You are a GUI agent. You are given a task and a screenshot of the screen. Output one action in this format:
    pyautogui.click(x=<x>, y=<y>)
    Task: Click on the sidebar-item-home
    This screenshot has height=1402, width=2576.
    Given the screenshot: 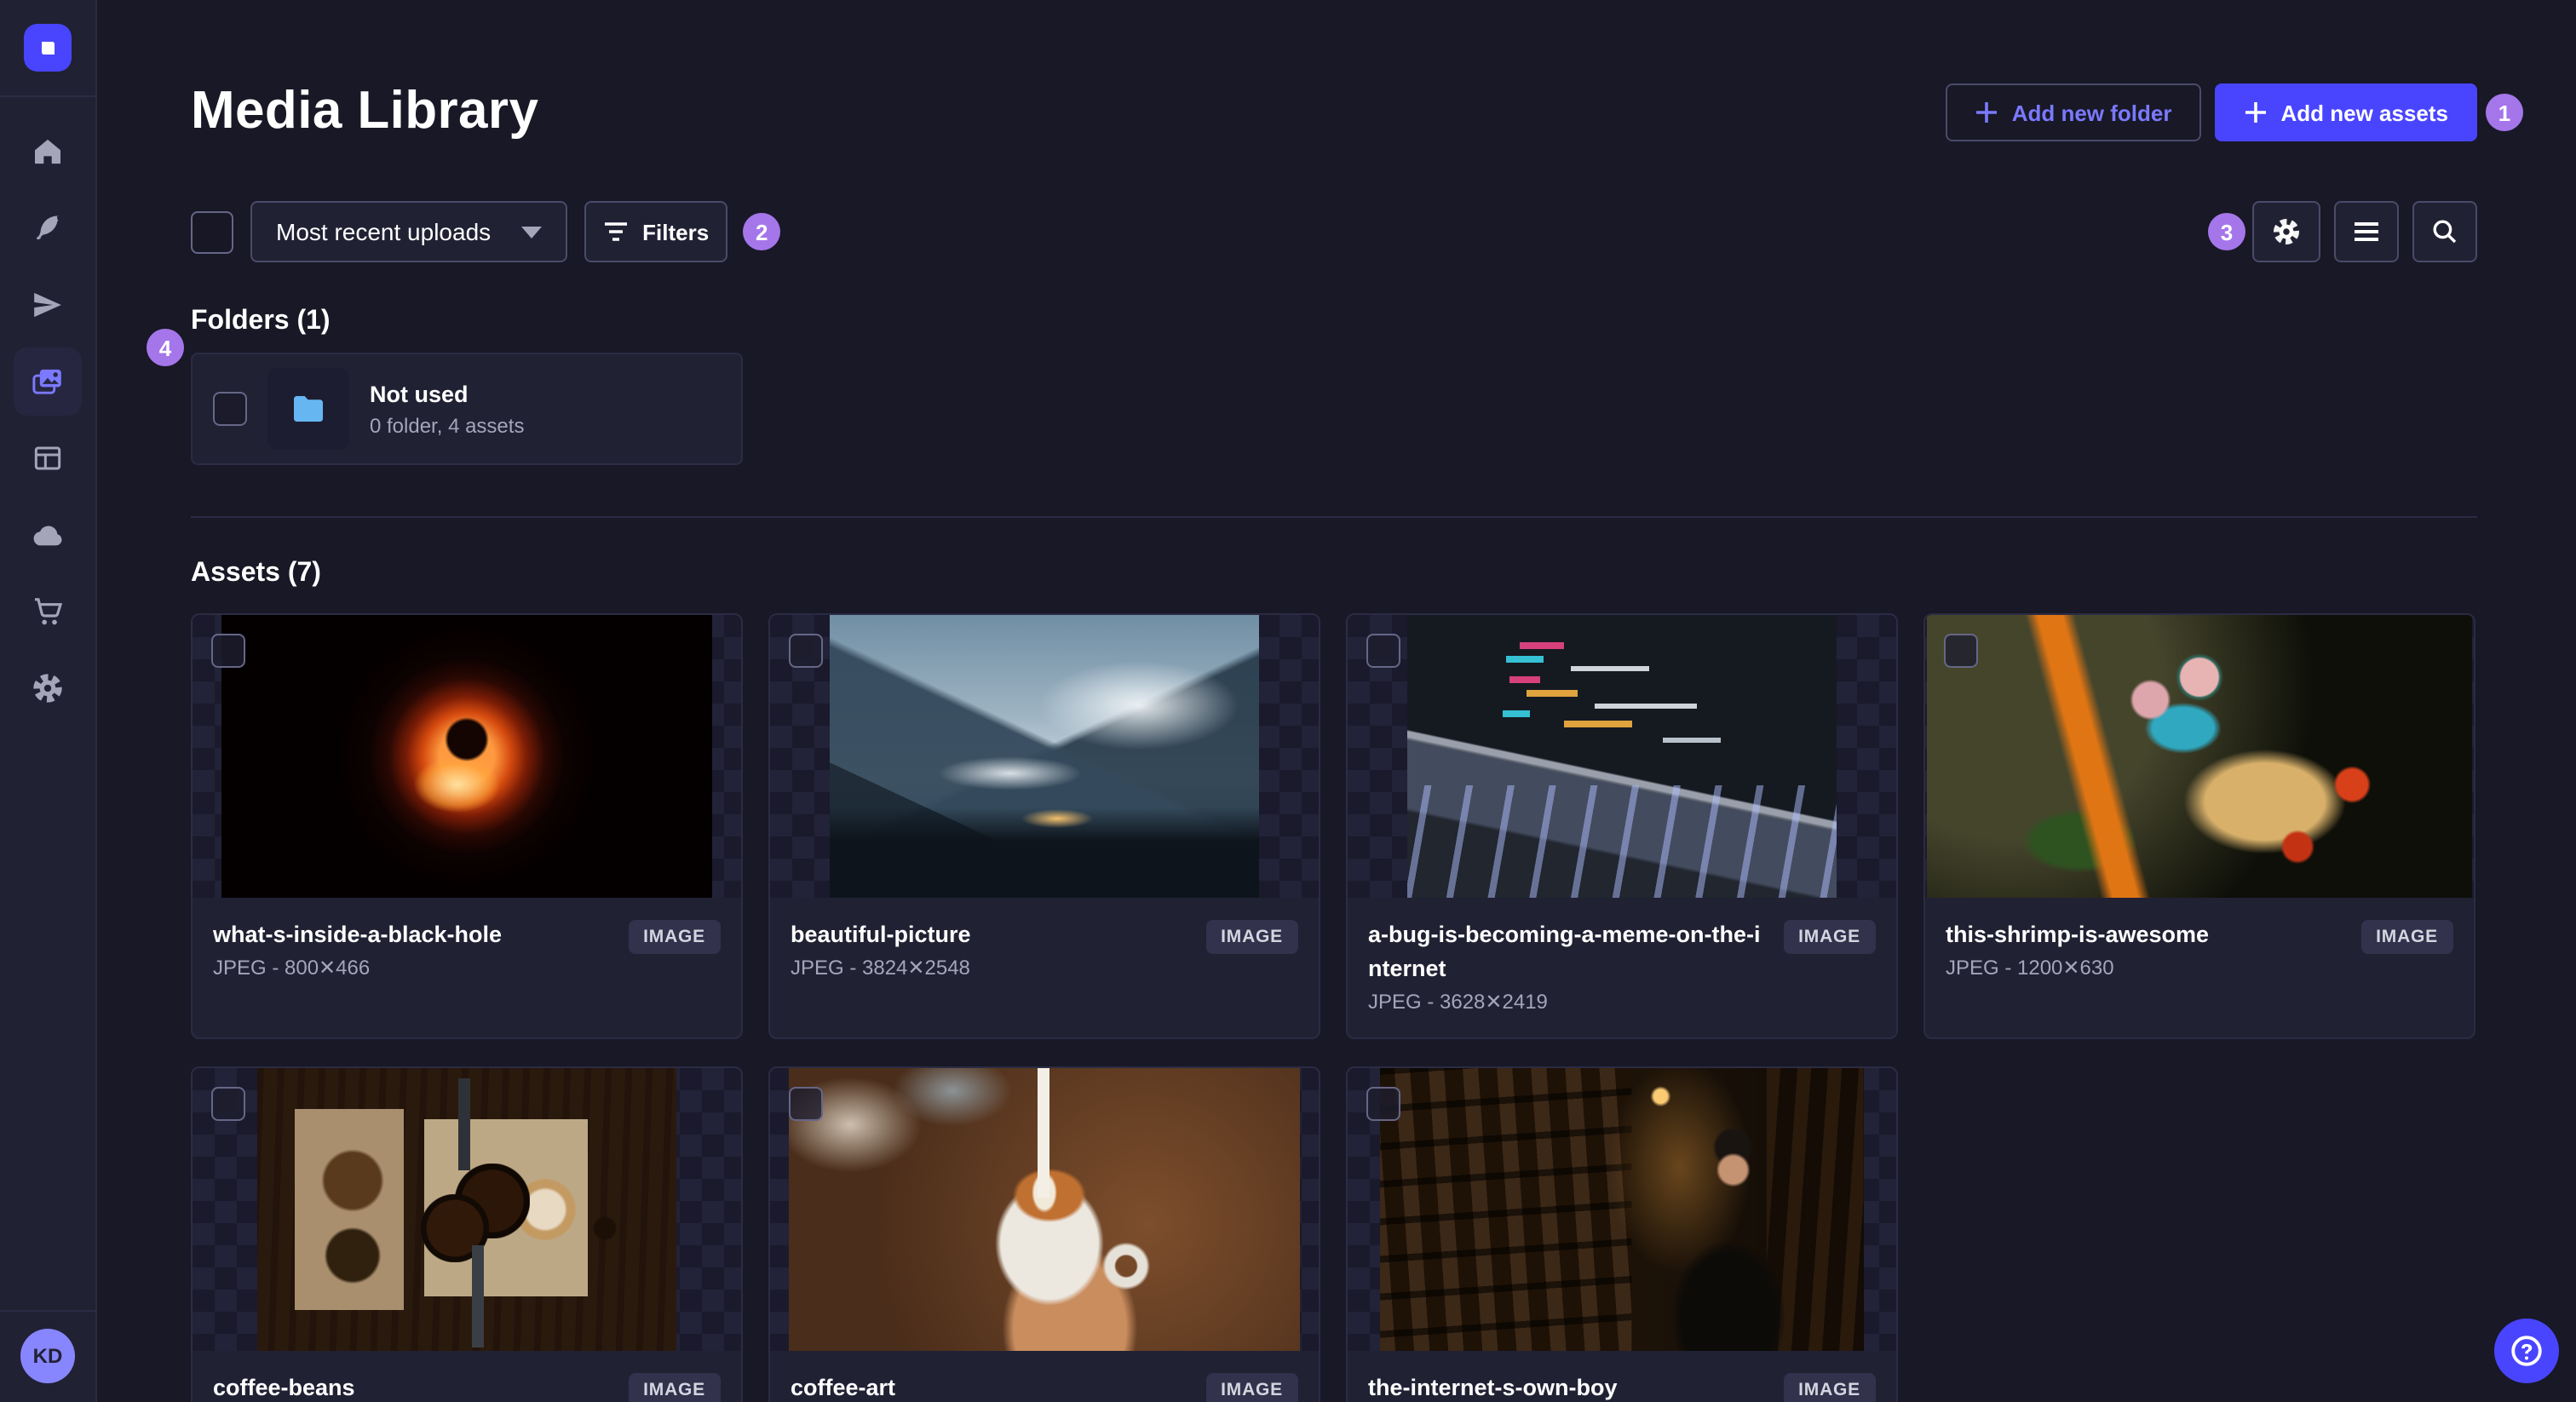 What is the action you would take?
    pyautogui.click(x=48, y=152)
    